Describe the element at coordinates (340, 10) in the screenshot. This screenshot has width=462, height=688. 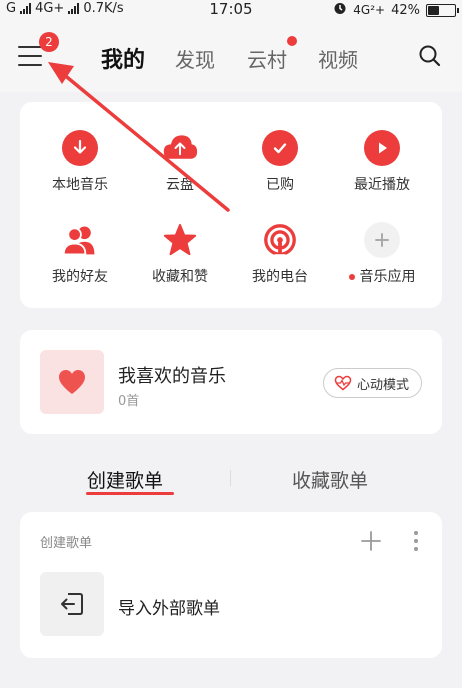
I see `alarm-icon` at that location.